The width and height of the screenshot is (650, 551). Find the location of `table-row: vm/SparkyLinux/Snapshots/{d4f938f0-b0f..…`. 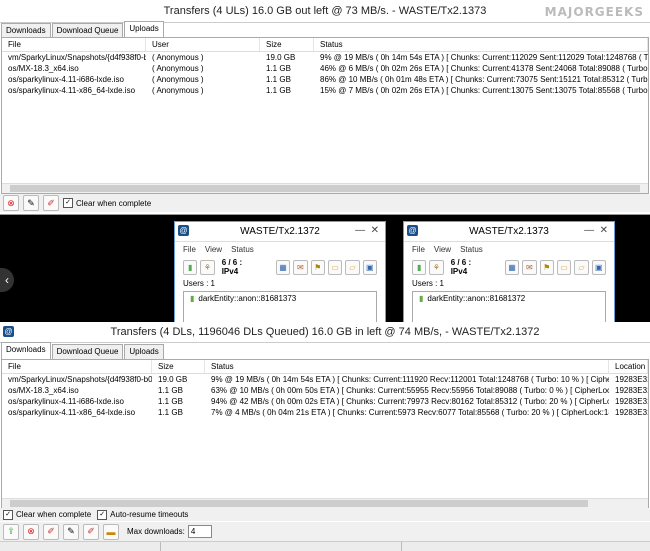

table-row: vm/SparkyLinux/Snapshots/{d4f938f0-b0f..… is located at coordinates (325, 57).